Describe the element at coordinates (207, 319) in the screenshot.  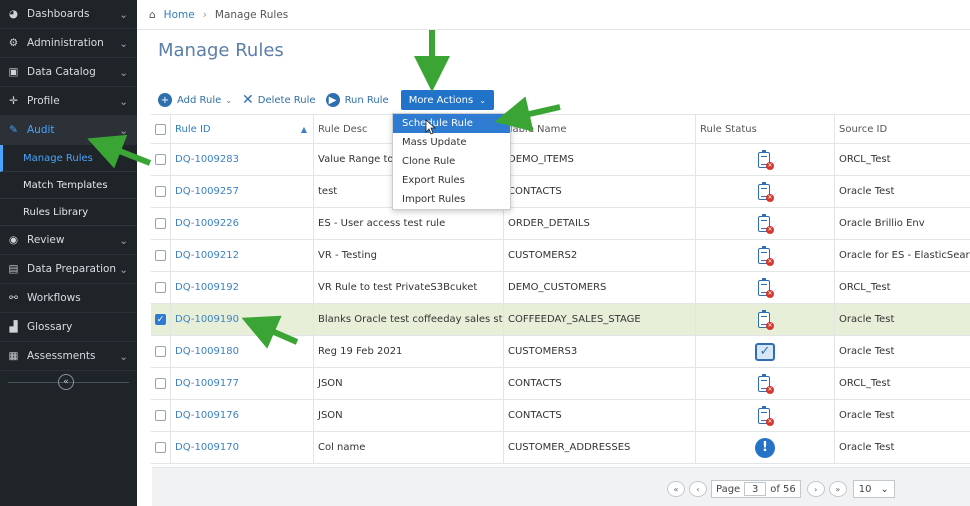
I see `rule-id-link: DQ-1009190` at that location.